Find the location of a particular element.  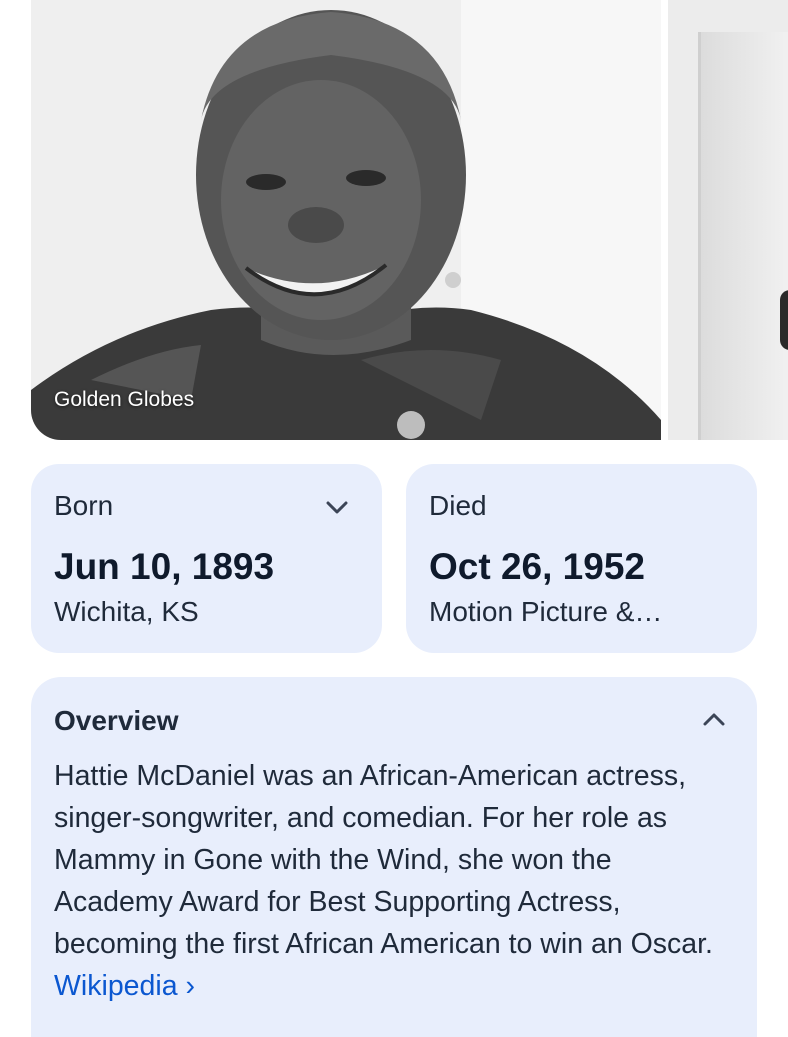

second-photo-detail is located at coordinates (784, 320).